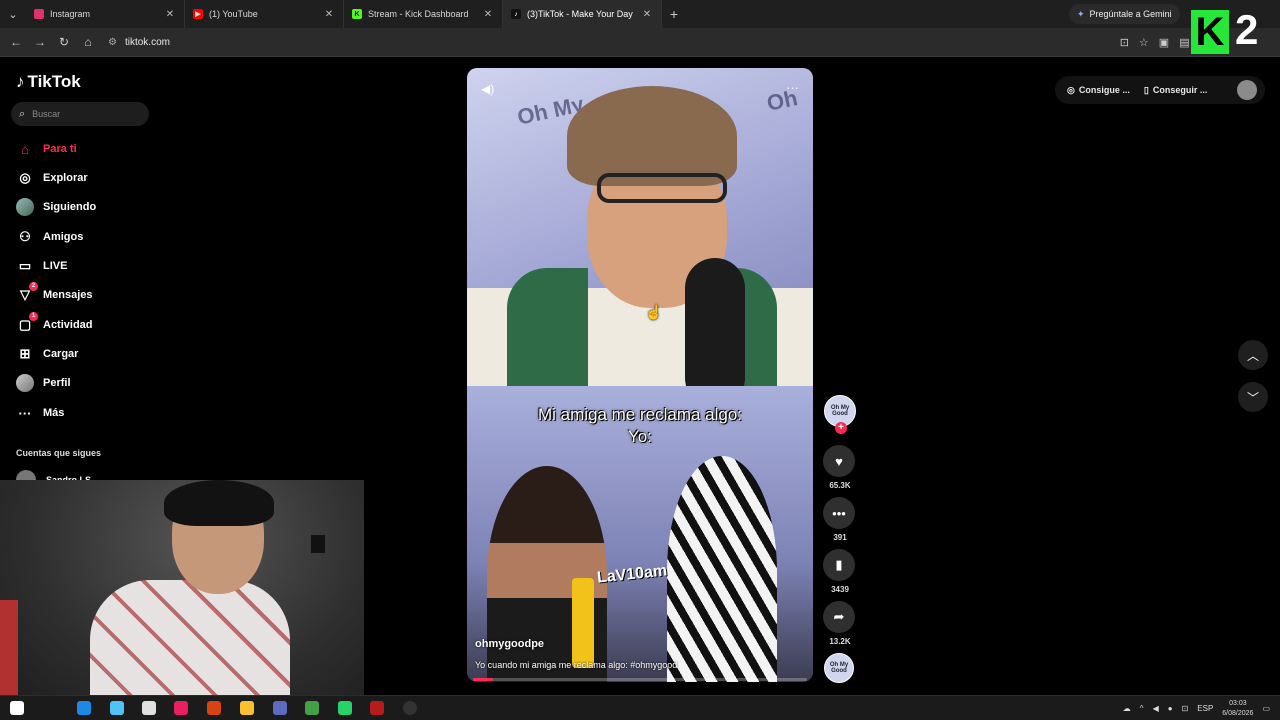 The height and width of the screenshot is (720, 1280). What do you see at coordinates (839, 668) in the screenshot?
I see `sound-avatar: Oh My Good` at bounding box center [839, 668].